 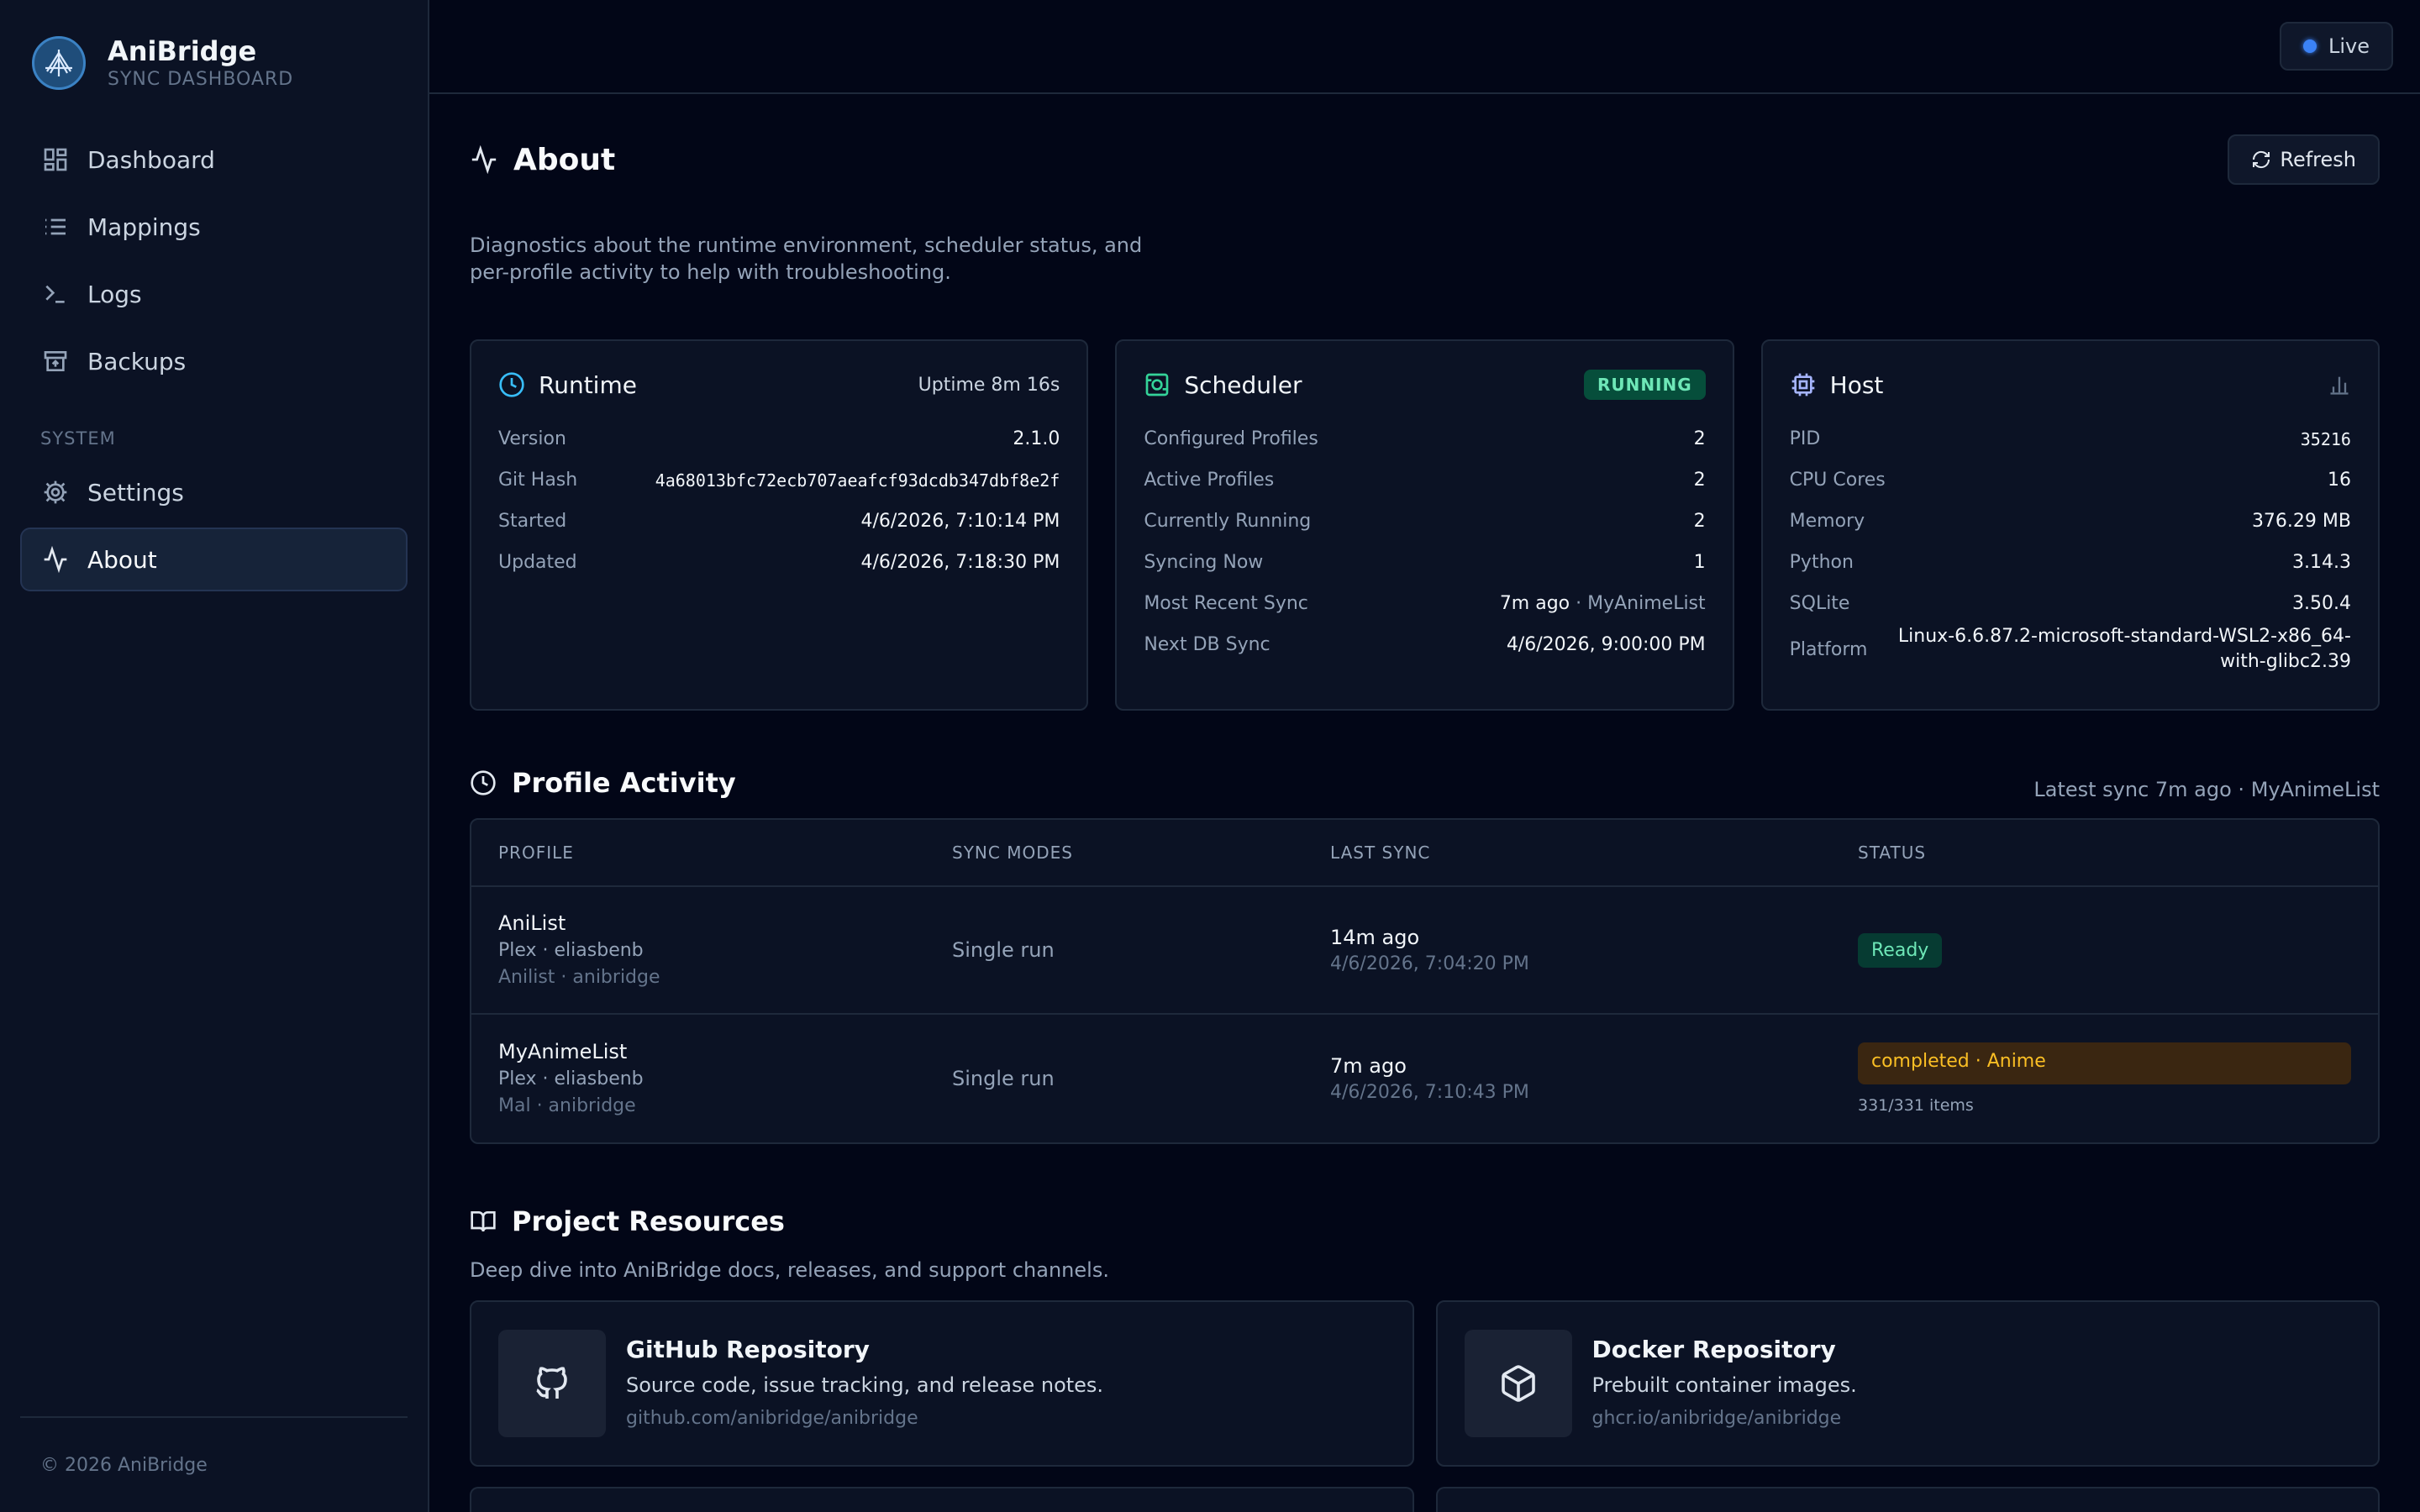 What do you see at coordinates (214, 294) in the screenshot?
I see `sidebar-item-logs: Logs` at bounding box center [214, 294].